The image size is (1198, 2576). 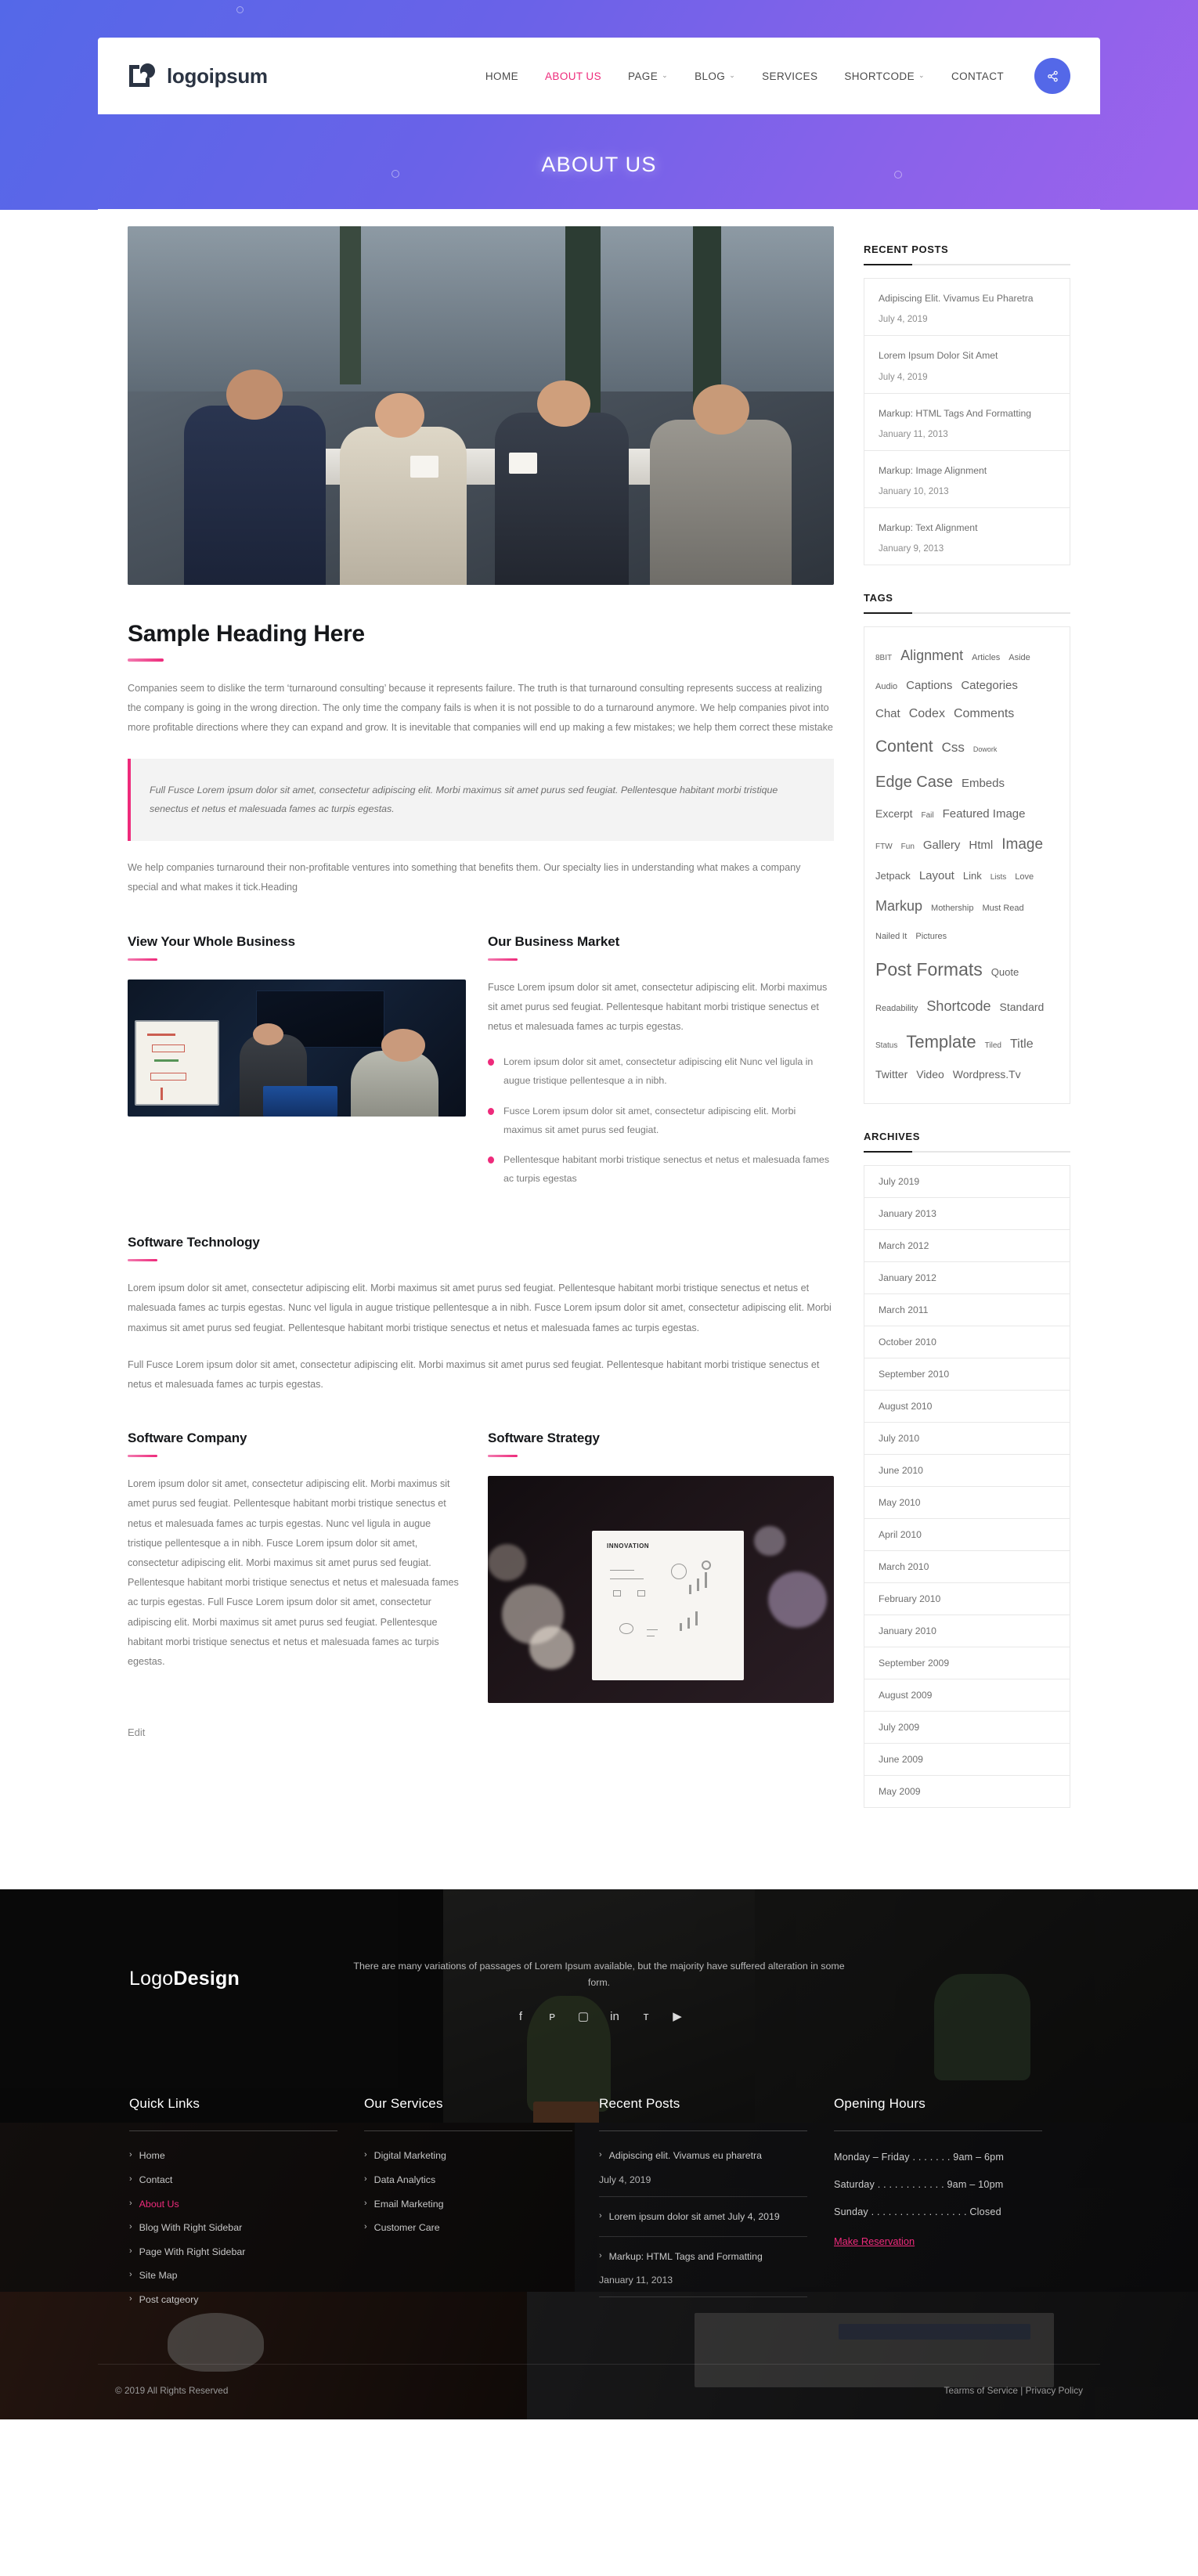 I want to click on tag-link: Chat, so click(x=887, y=714).